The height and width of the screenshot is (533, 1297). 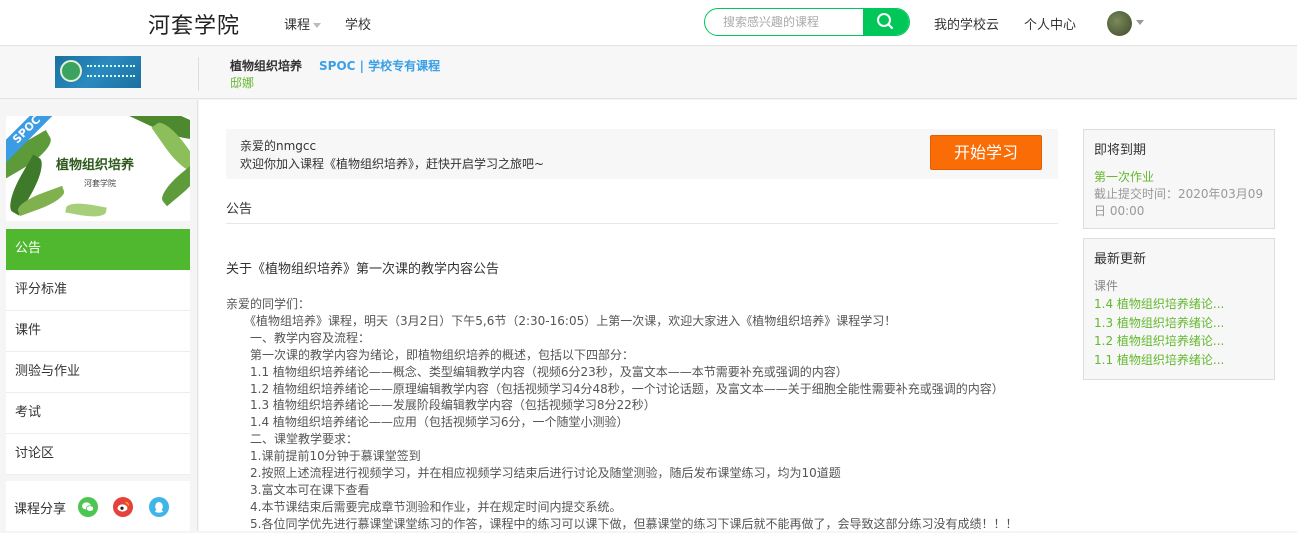 What do you see at coordinates (1140, 22) in the screenshot?
I see `avatar-chevron-down-icon` at bounding box center [1140, 22].